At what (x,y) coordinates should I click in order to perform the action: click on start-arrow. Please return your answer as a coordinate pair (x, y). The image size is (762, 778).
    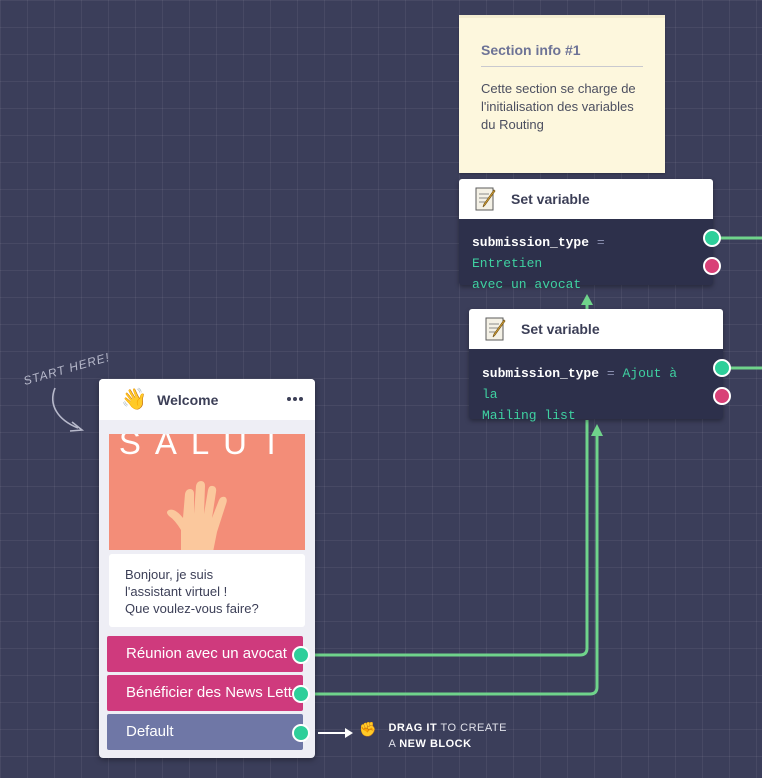
    Looking at the image, I should click on (65, 408).